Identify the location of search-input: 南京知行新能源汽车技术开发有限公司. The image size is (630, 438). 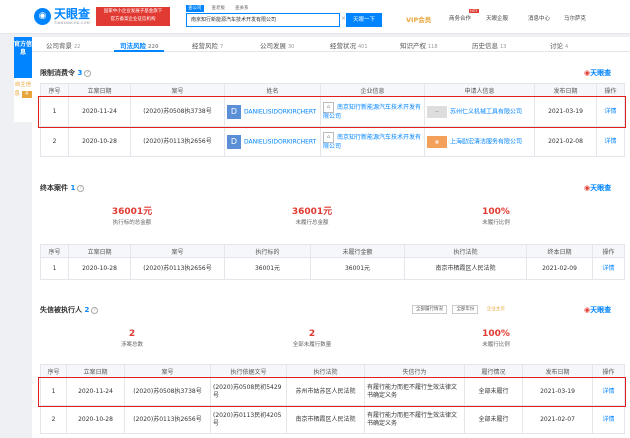
(263, 20).